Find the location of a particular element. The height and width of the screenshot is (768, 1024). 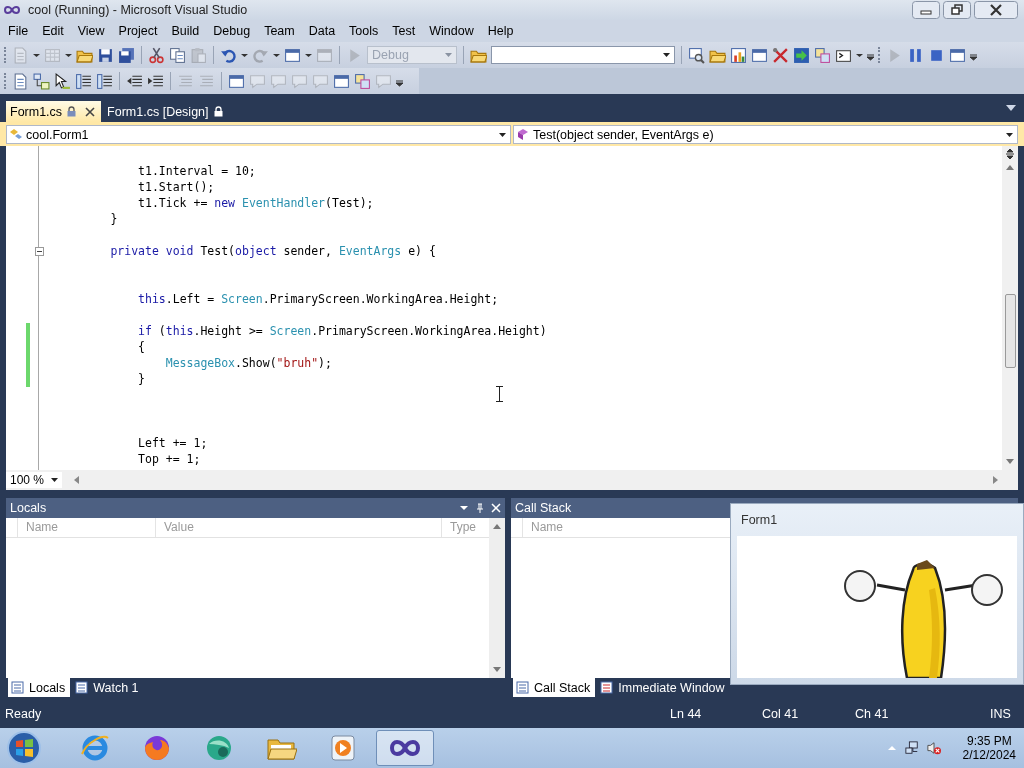

panel-tab: Call Stack is located at coordinates (554, 687).